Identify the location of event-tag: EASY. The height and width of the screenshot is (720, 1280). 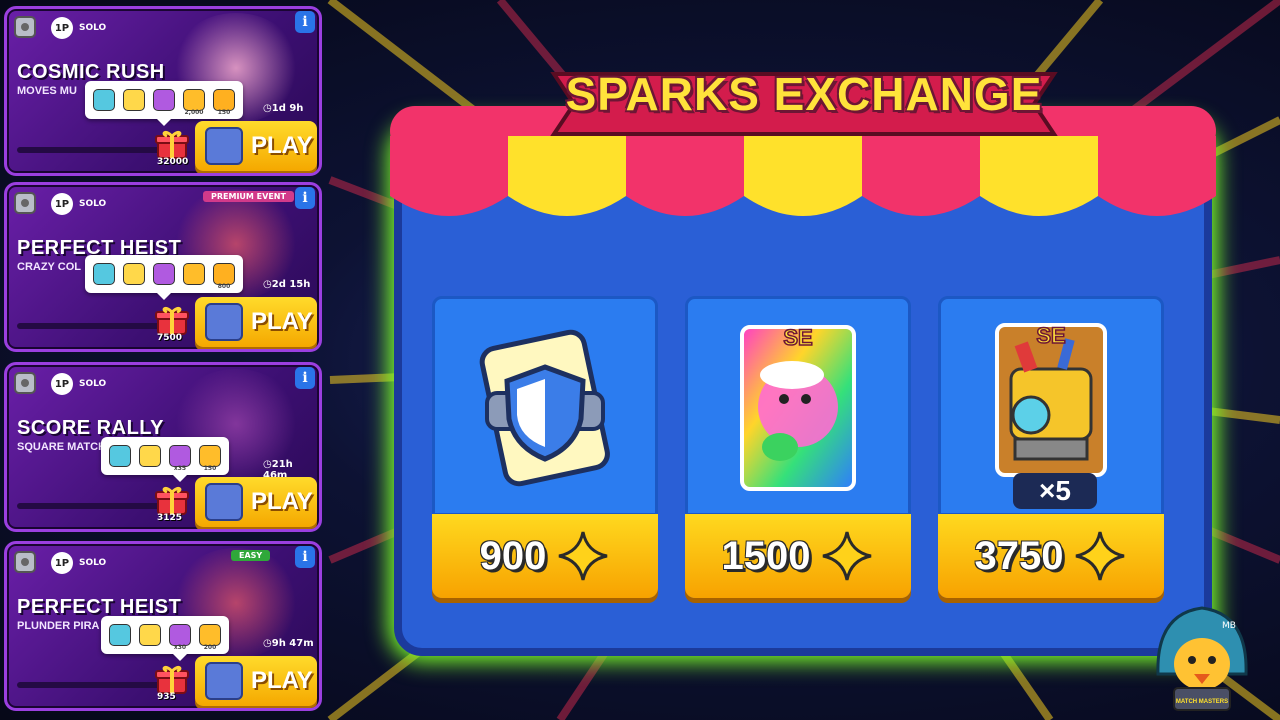
(251, 555).